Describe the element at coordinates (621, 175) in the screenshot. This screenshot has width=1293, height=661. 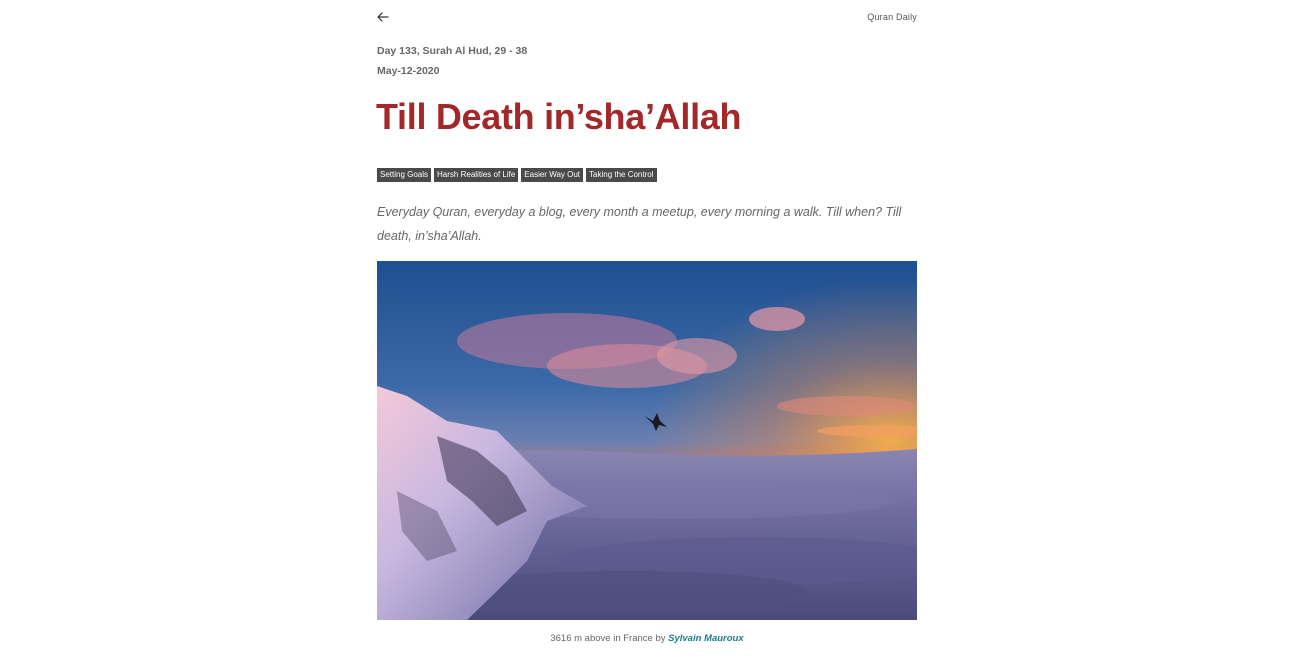
I see `tag-taking-control: Taking the Control` at that location.